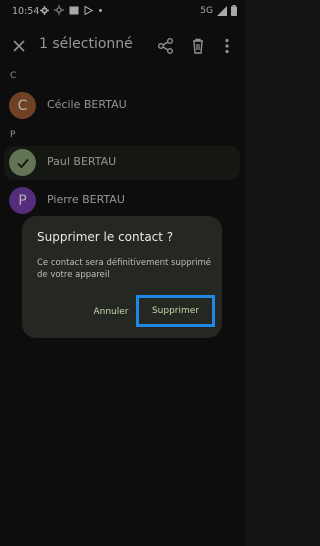 The width and height of the screenshot is (320, 546). What do you see at coordinates (105, 237) in the screenshot?
I see `dialog-title: Supprimer le contact ?` at bounding box center [105, 237].